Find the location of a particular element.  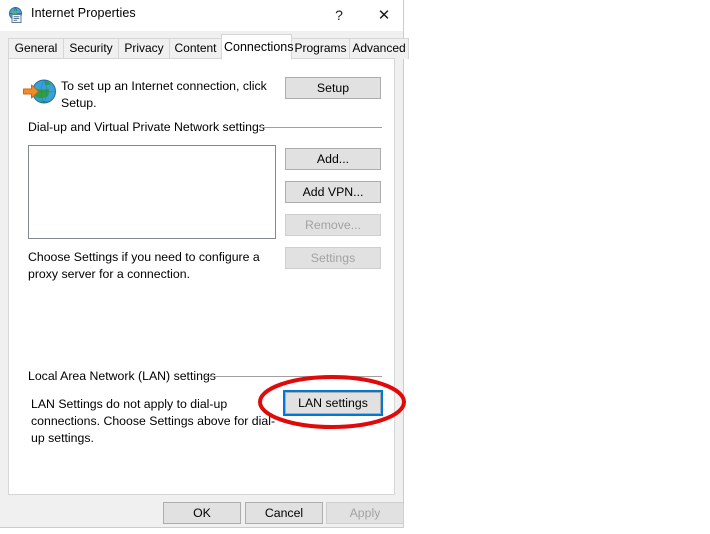

tab-advanced: Advanced is located at coordinates (379, 48).